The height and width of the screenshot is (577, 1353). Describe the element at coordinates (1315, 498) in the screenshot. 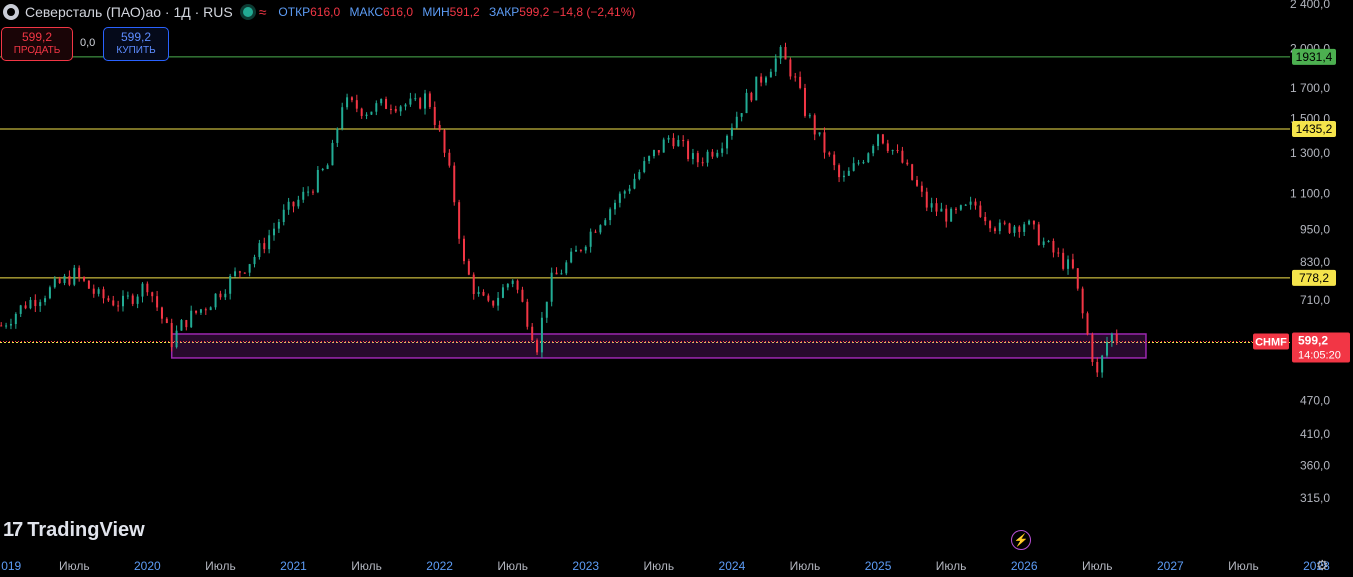

I see `price-tick-label: 315,0` at that location.